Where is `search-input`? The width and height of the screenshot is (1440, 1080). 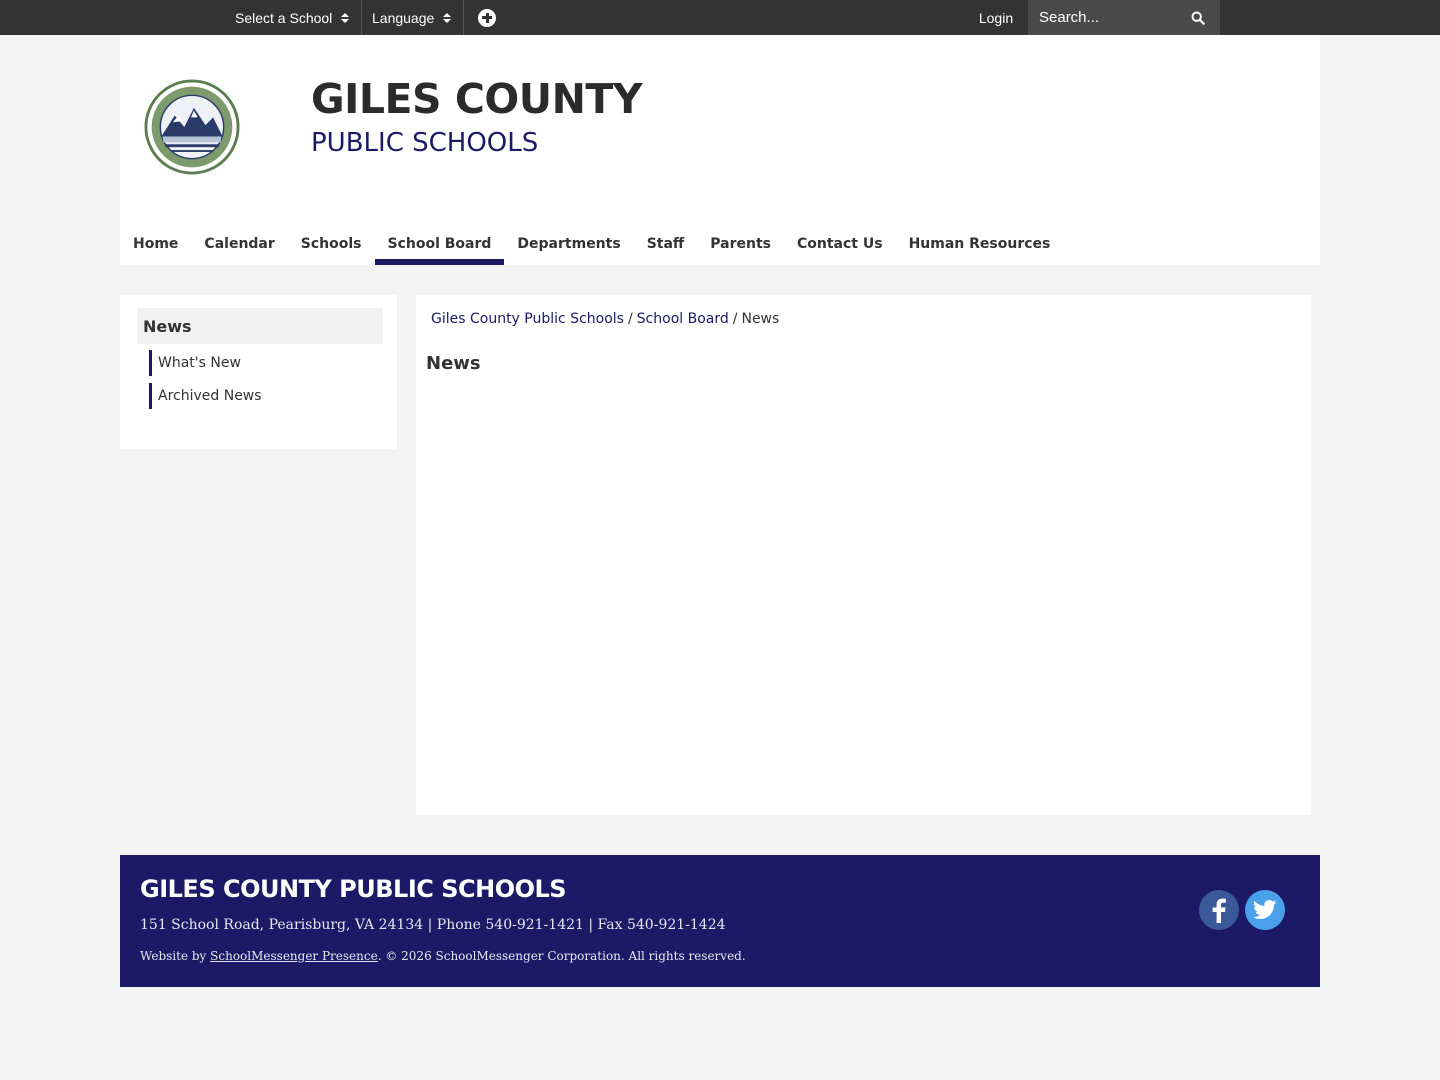
search-input is located at coordinates (1103, 17).